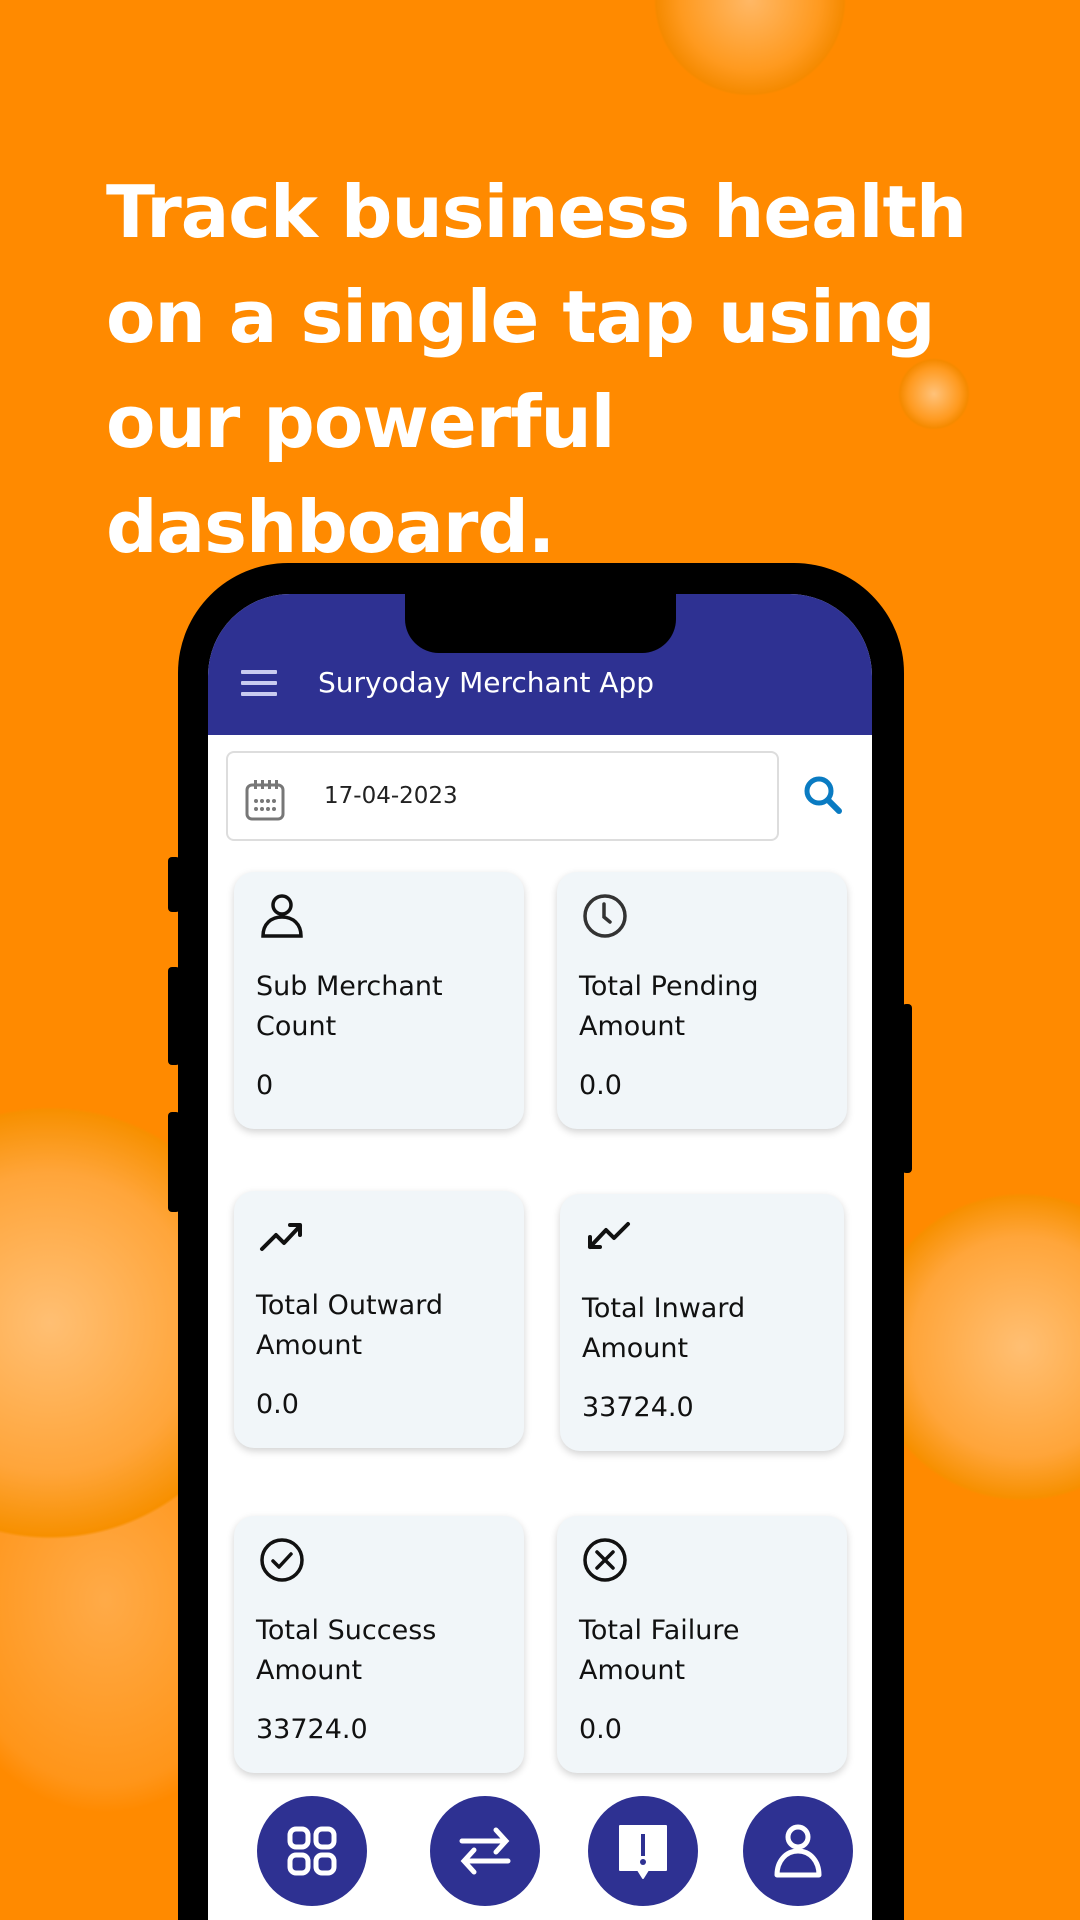 The image size is (1080, 1920). I want to click on stat-card: Sub Merchant Count 0, so click(379, 1000).